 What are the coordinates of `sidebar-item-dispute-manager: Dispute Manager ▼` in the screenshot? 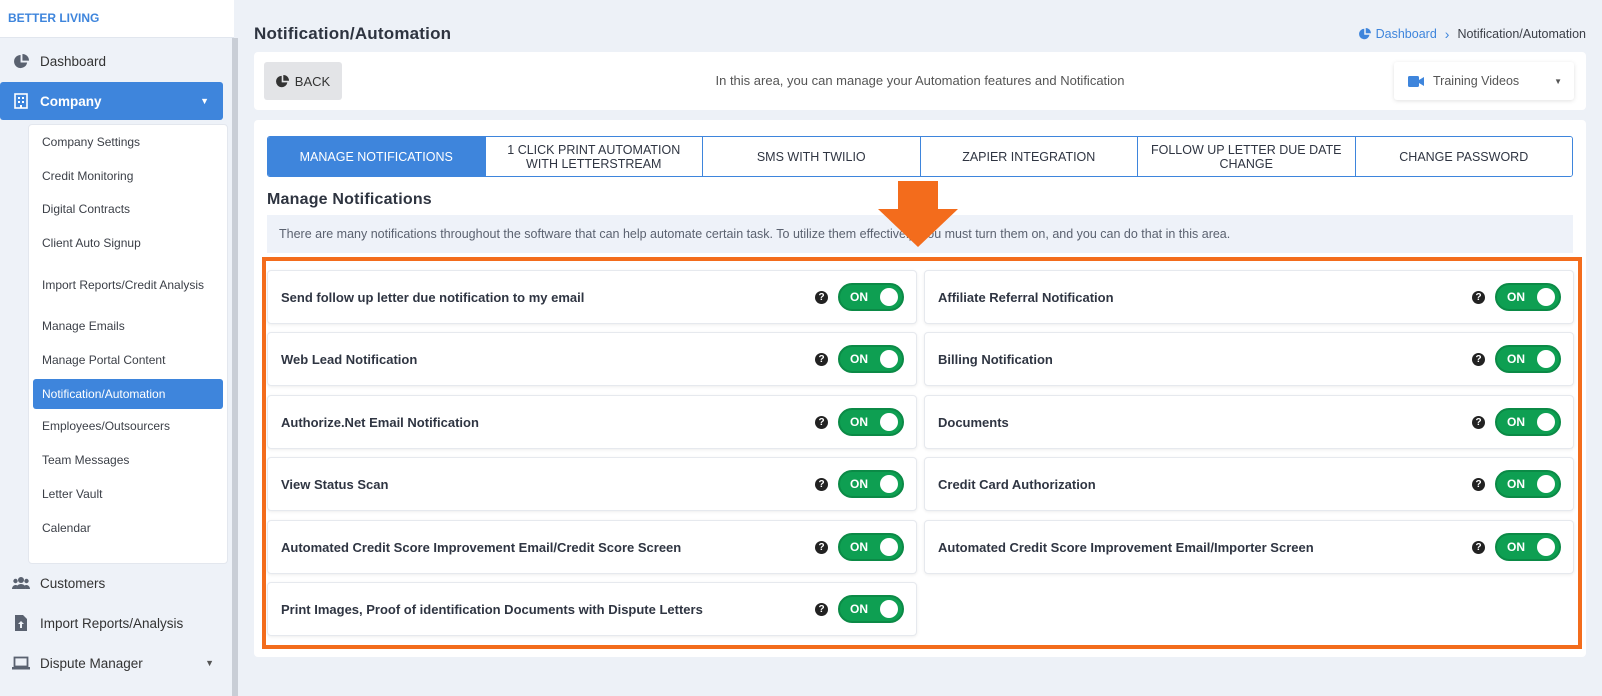 It's located at (114, 663).